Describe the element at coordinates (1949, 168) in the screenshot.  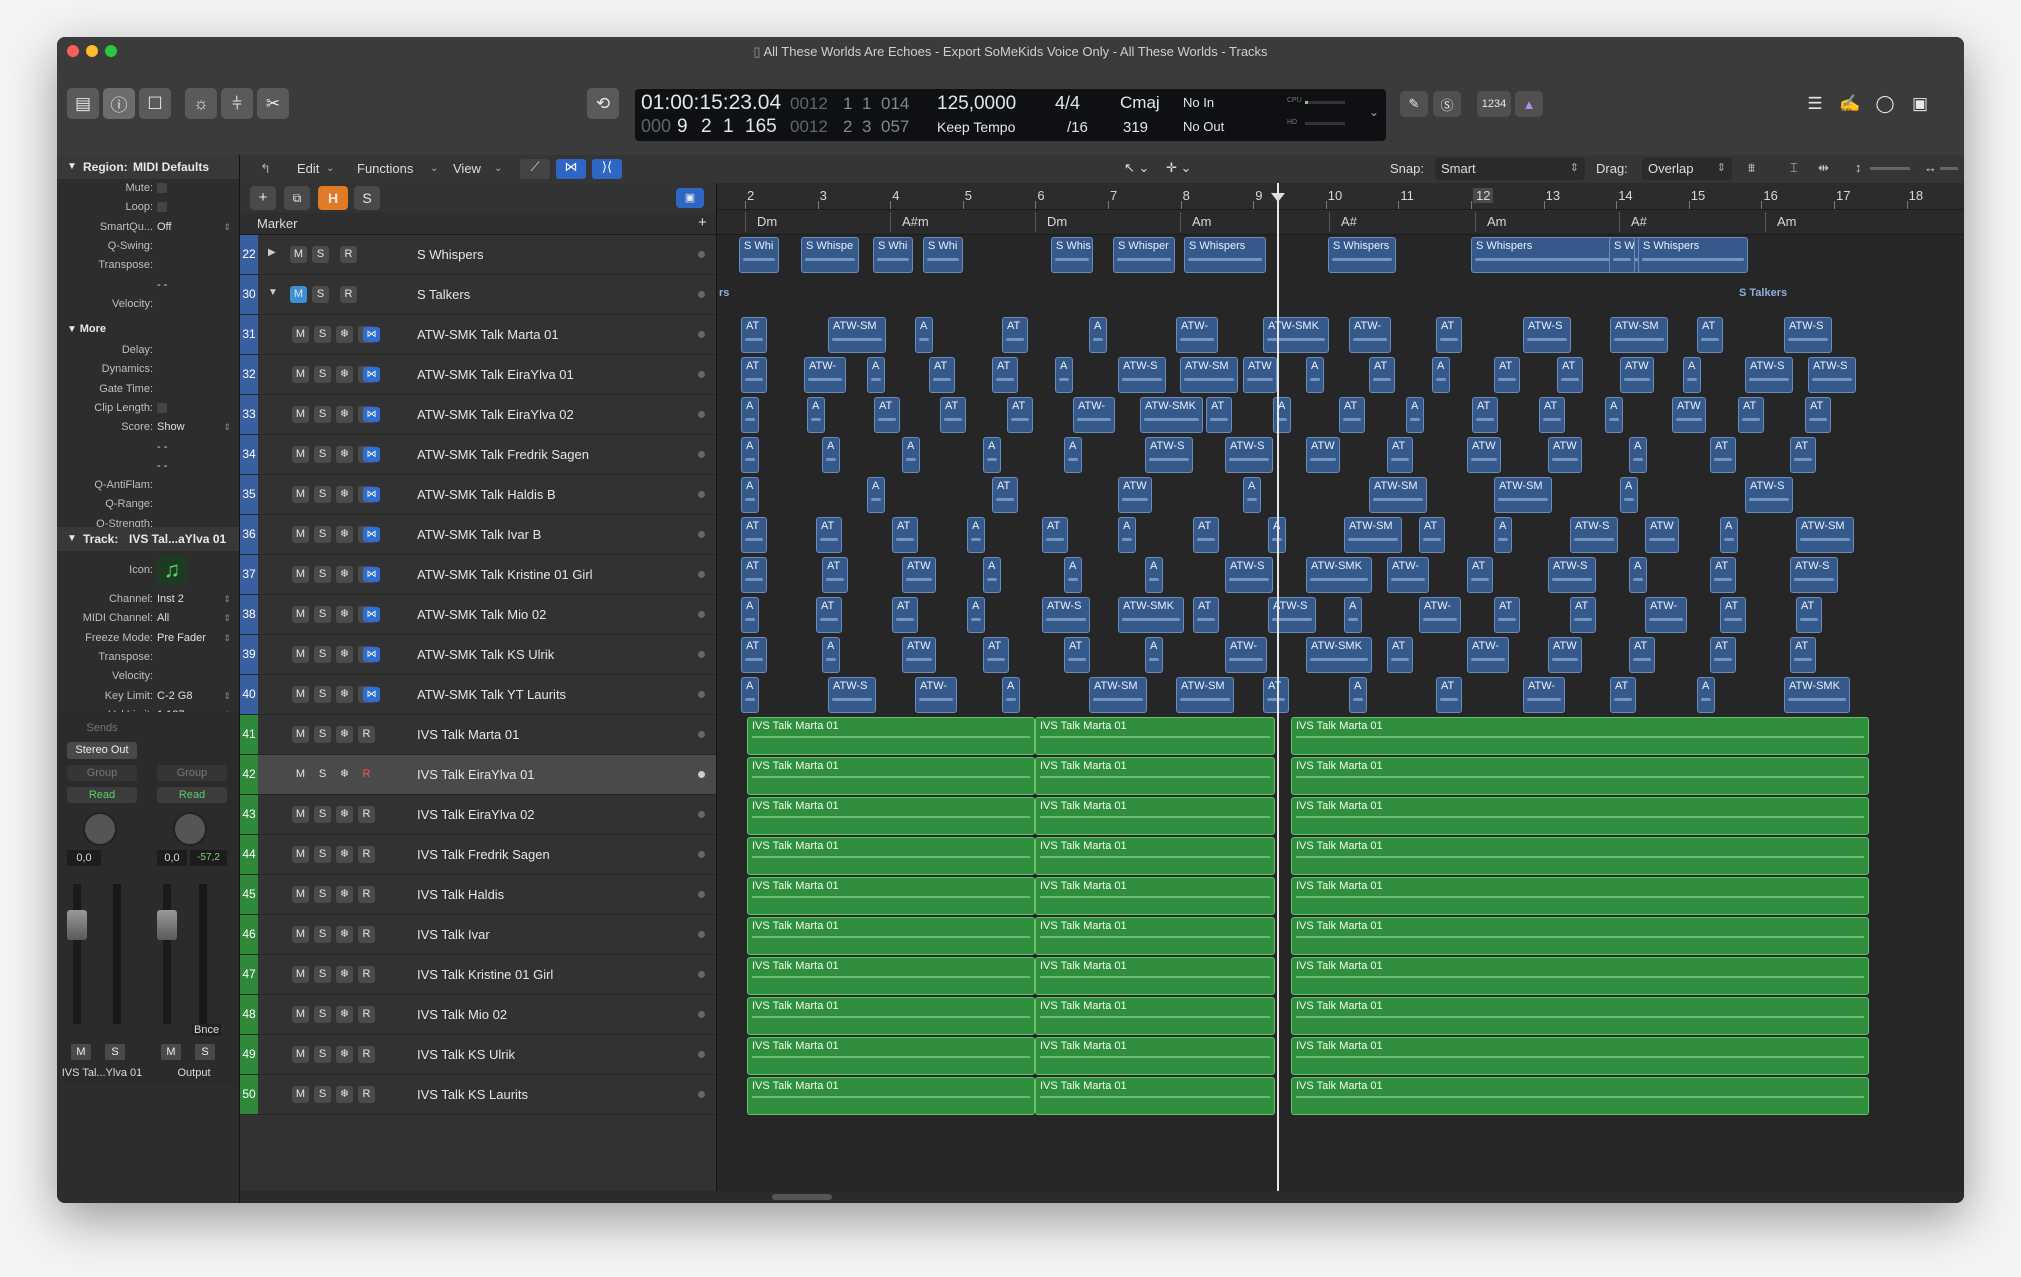
I see `horizontal-zoom-slider` at that location.